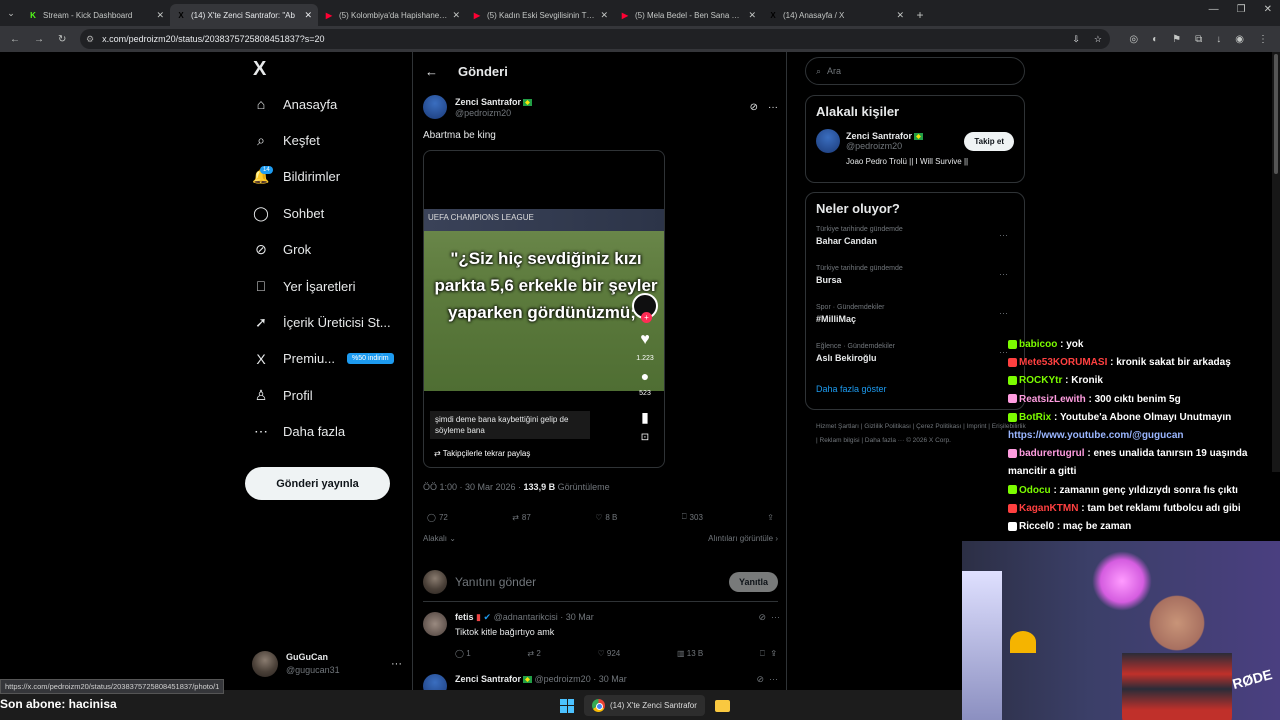 The height and width of the screenshot is (720, 1280). Describe the element at coordinates (1263, 39) in the screenshot. I see `browser-menu-icon: ⋮` at that location.